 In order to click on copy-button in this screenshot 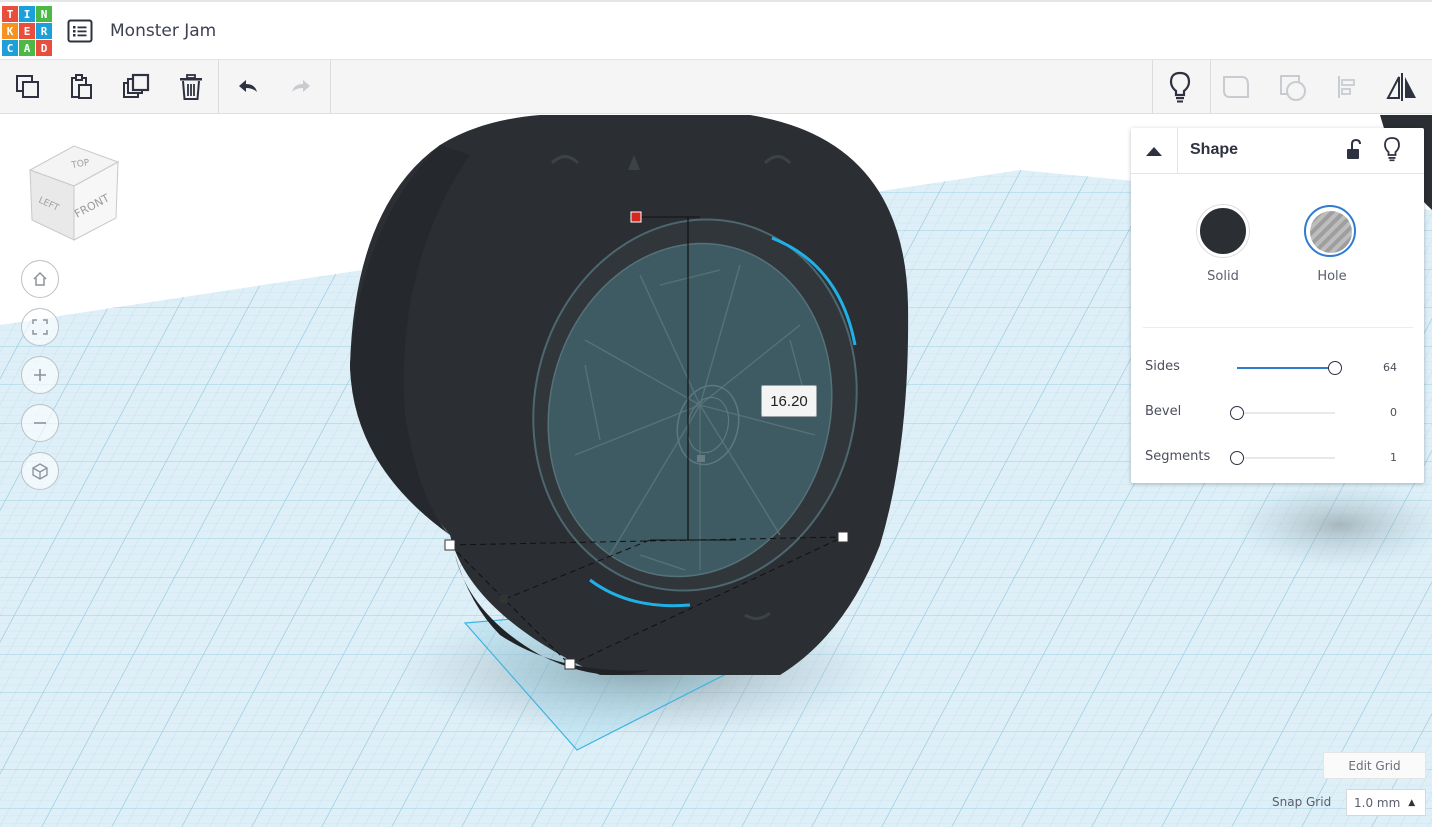, I will do `click(28, 87)`.